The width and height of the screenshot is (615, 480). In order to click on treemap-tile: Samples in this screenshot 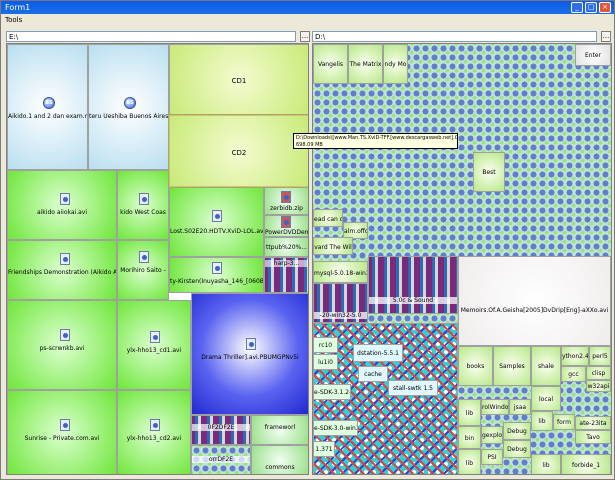, I will do `click(512, 366)`.